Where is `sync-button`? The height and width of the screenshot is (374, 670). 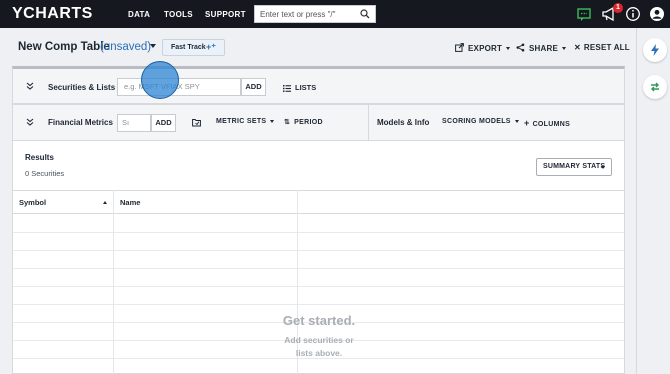
sync-button is located at coordinates (655, 87).